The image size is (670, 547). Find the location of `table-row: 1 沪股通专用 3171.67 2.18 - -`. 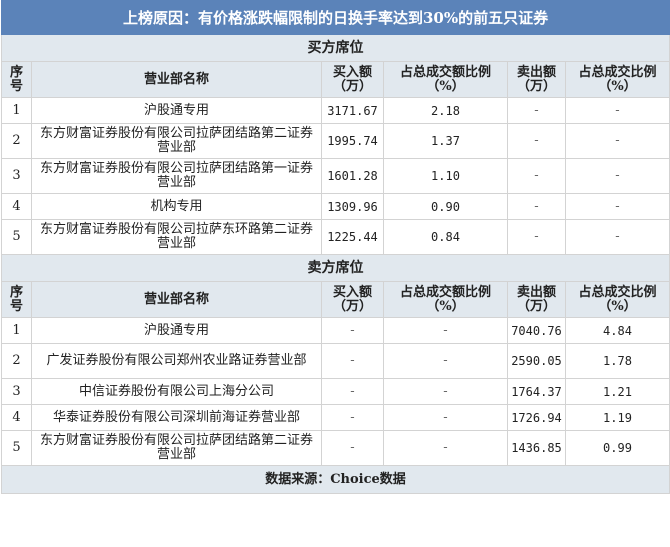

table-row: 1 沪股通专用 3171.67 2.18 - - is located at coordinates (335, 110).